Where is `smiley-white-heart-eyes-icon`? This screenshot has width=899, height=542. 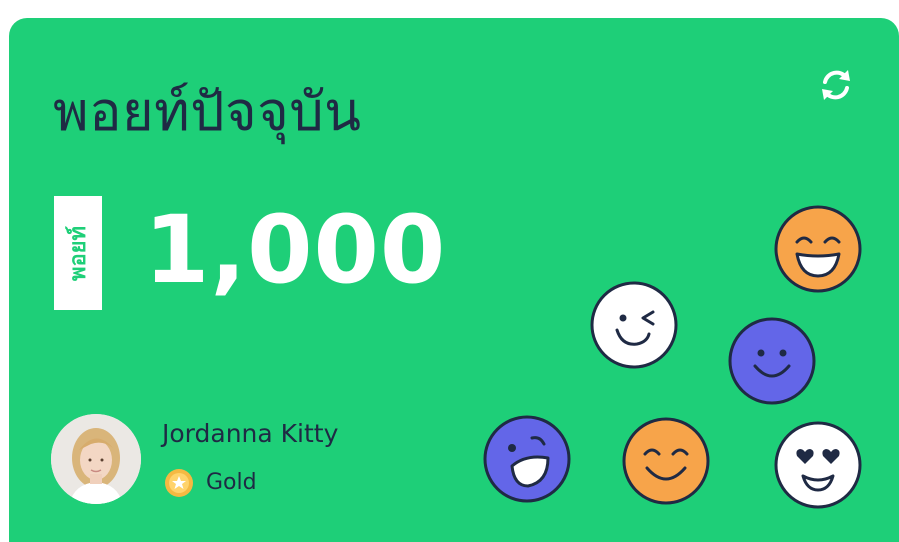
smiley-white-heart-eyes-icon is located at coordinates (818, 467).